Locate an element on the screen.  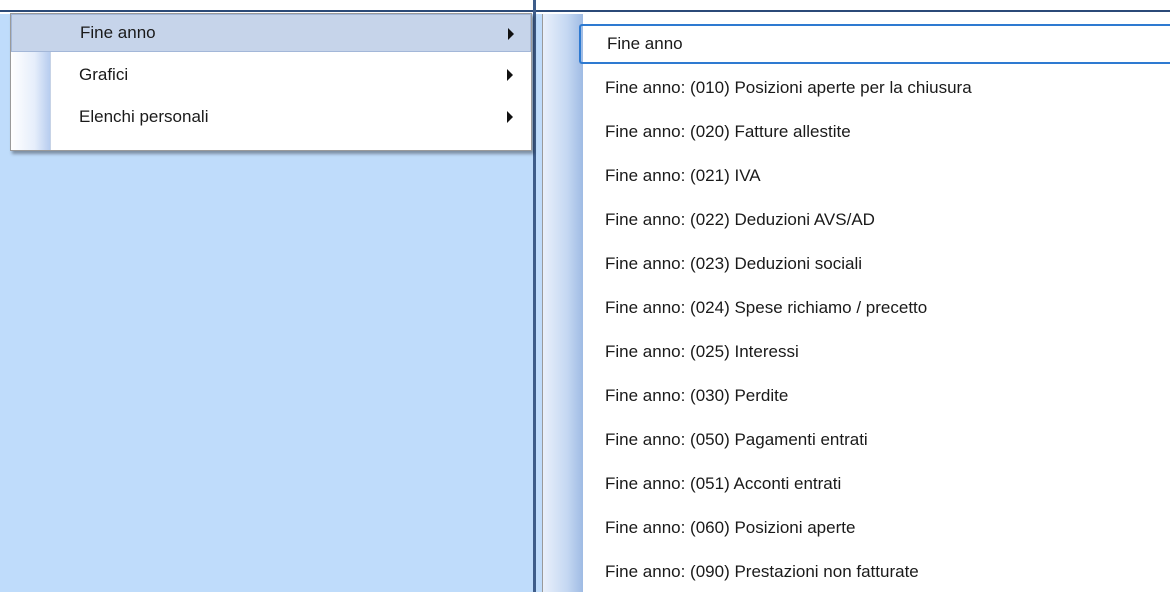
submenu-item-020: Fine anno: (020) Fatture allestite is located at coordinates (874, 132).